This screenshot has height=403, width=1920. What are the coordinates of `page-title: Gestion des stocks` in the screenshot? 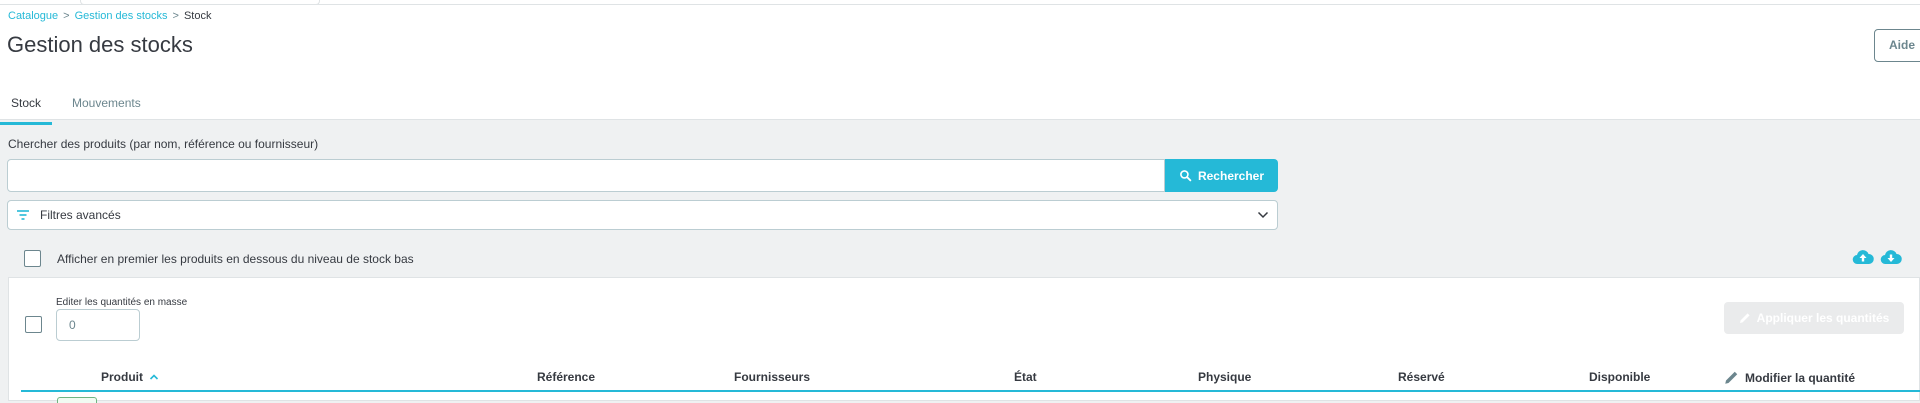 It's located at (100, 44).